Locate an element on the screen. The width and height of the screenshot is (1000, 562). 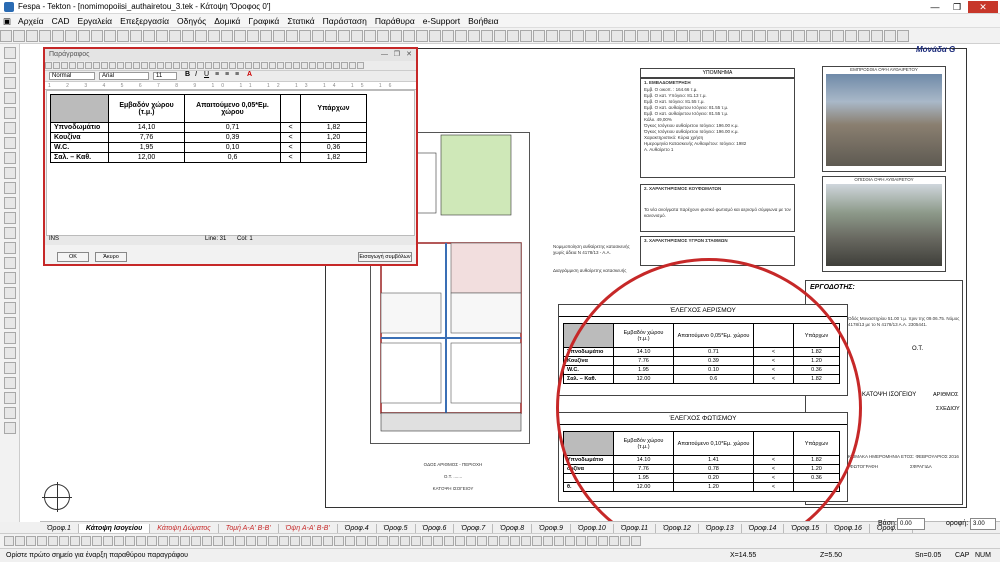
menu-cad: CAD is located at coordinates (61, 21).